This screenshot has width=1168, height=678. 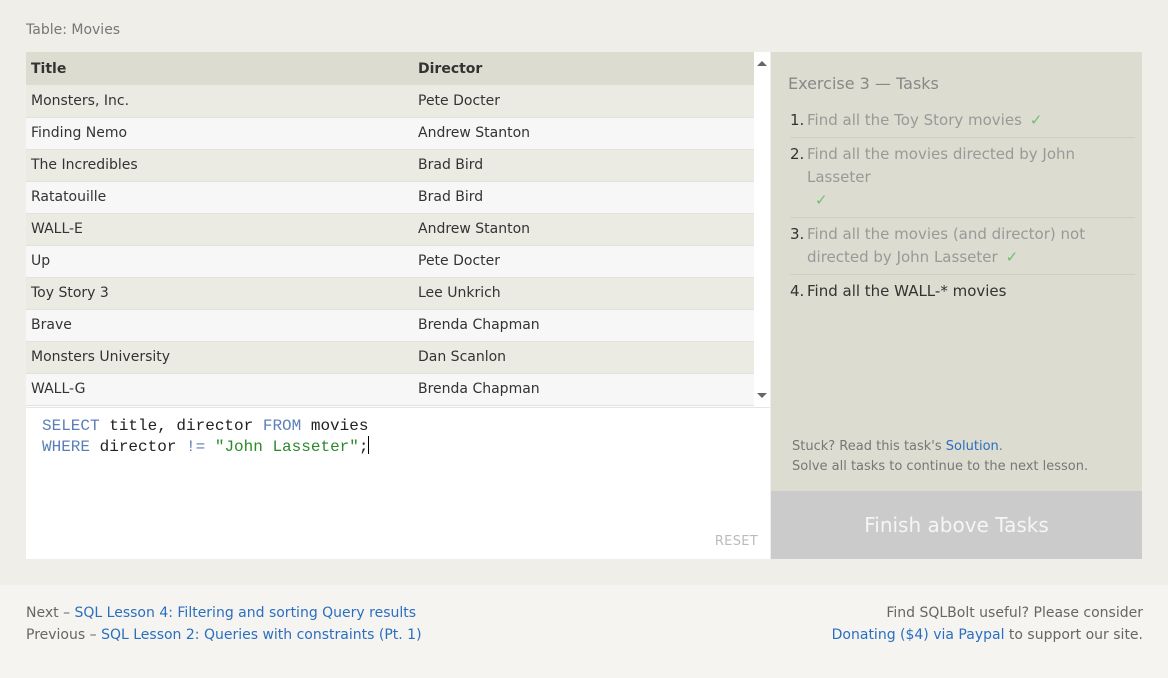 What do you see at coordinates (762, 395) in the screenshot?
I see `scroll-down-arrow-icon` at bounding box center [762, 395].